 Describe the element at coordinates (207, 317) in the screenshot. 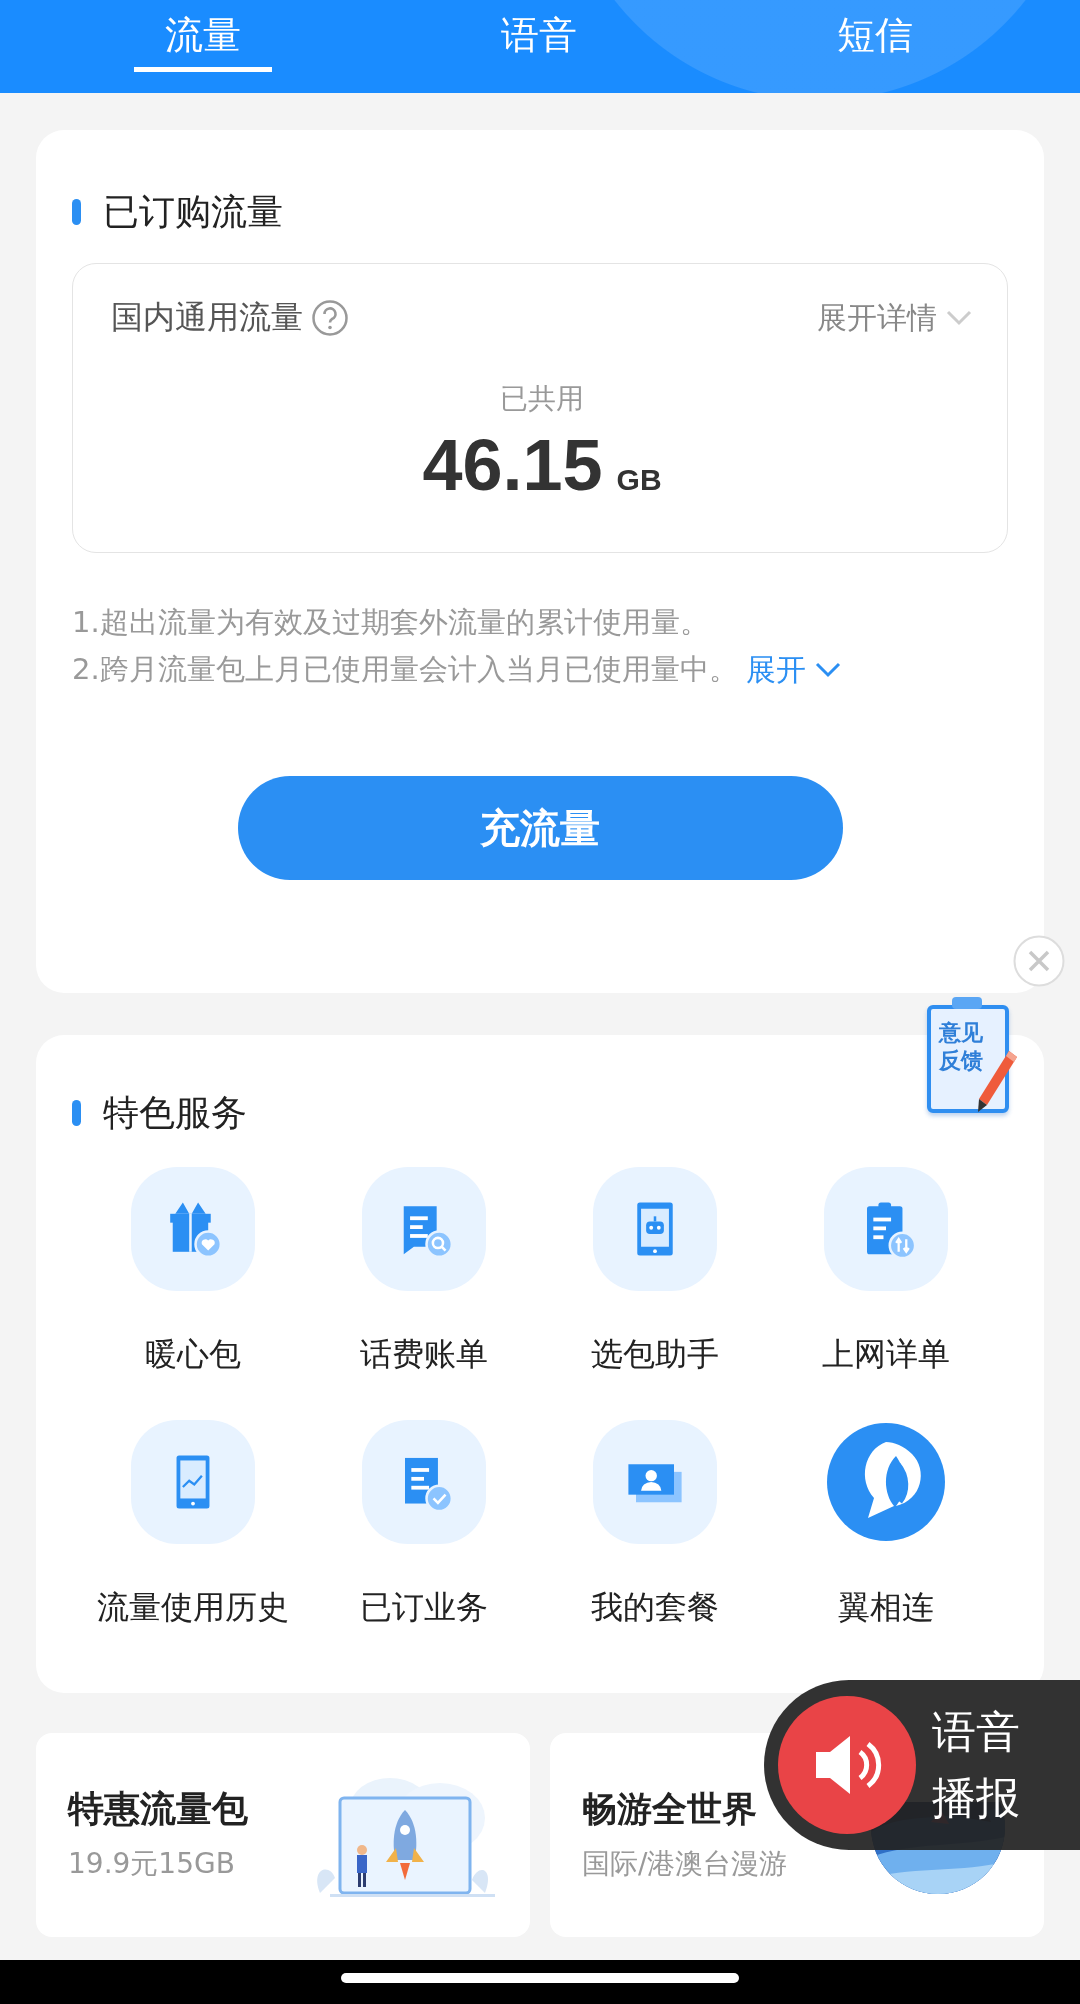

I see `pool-name: 国内通用流量` at that location.